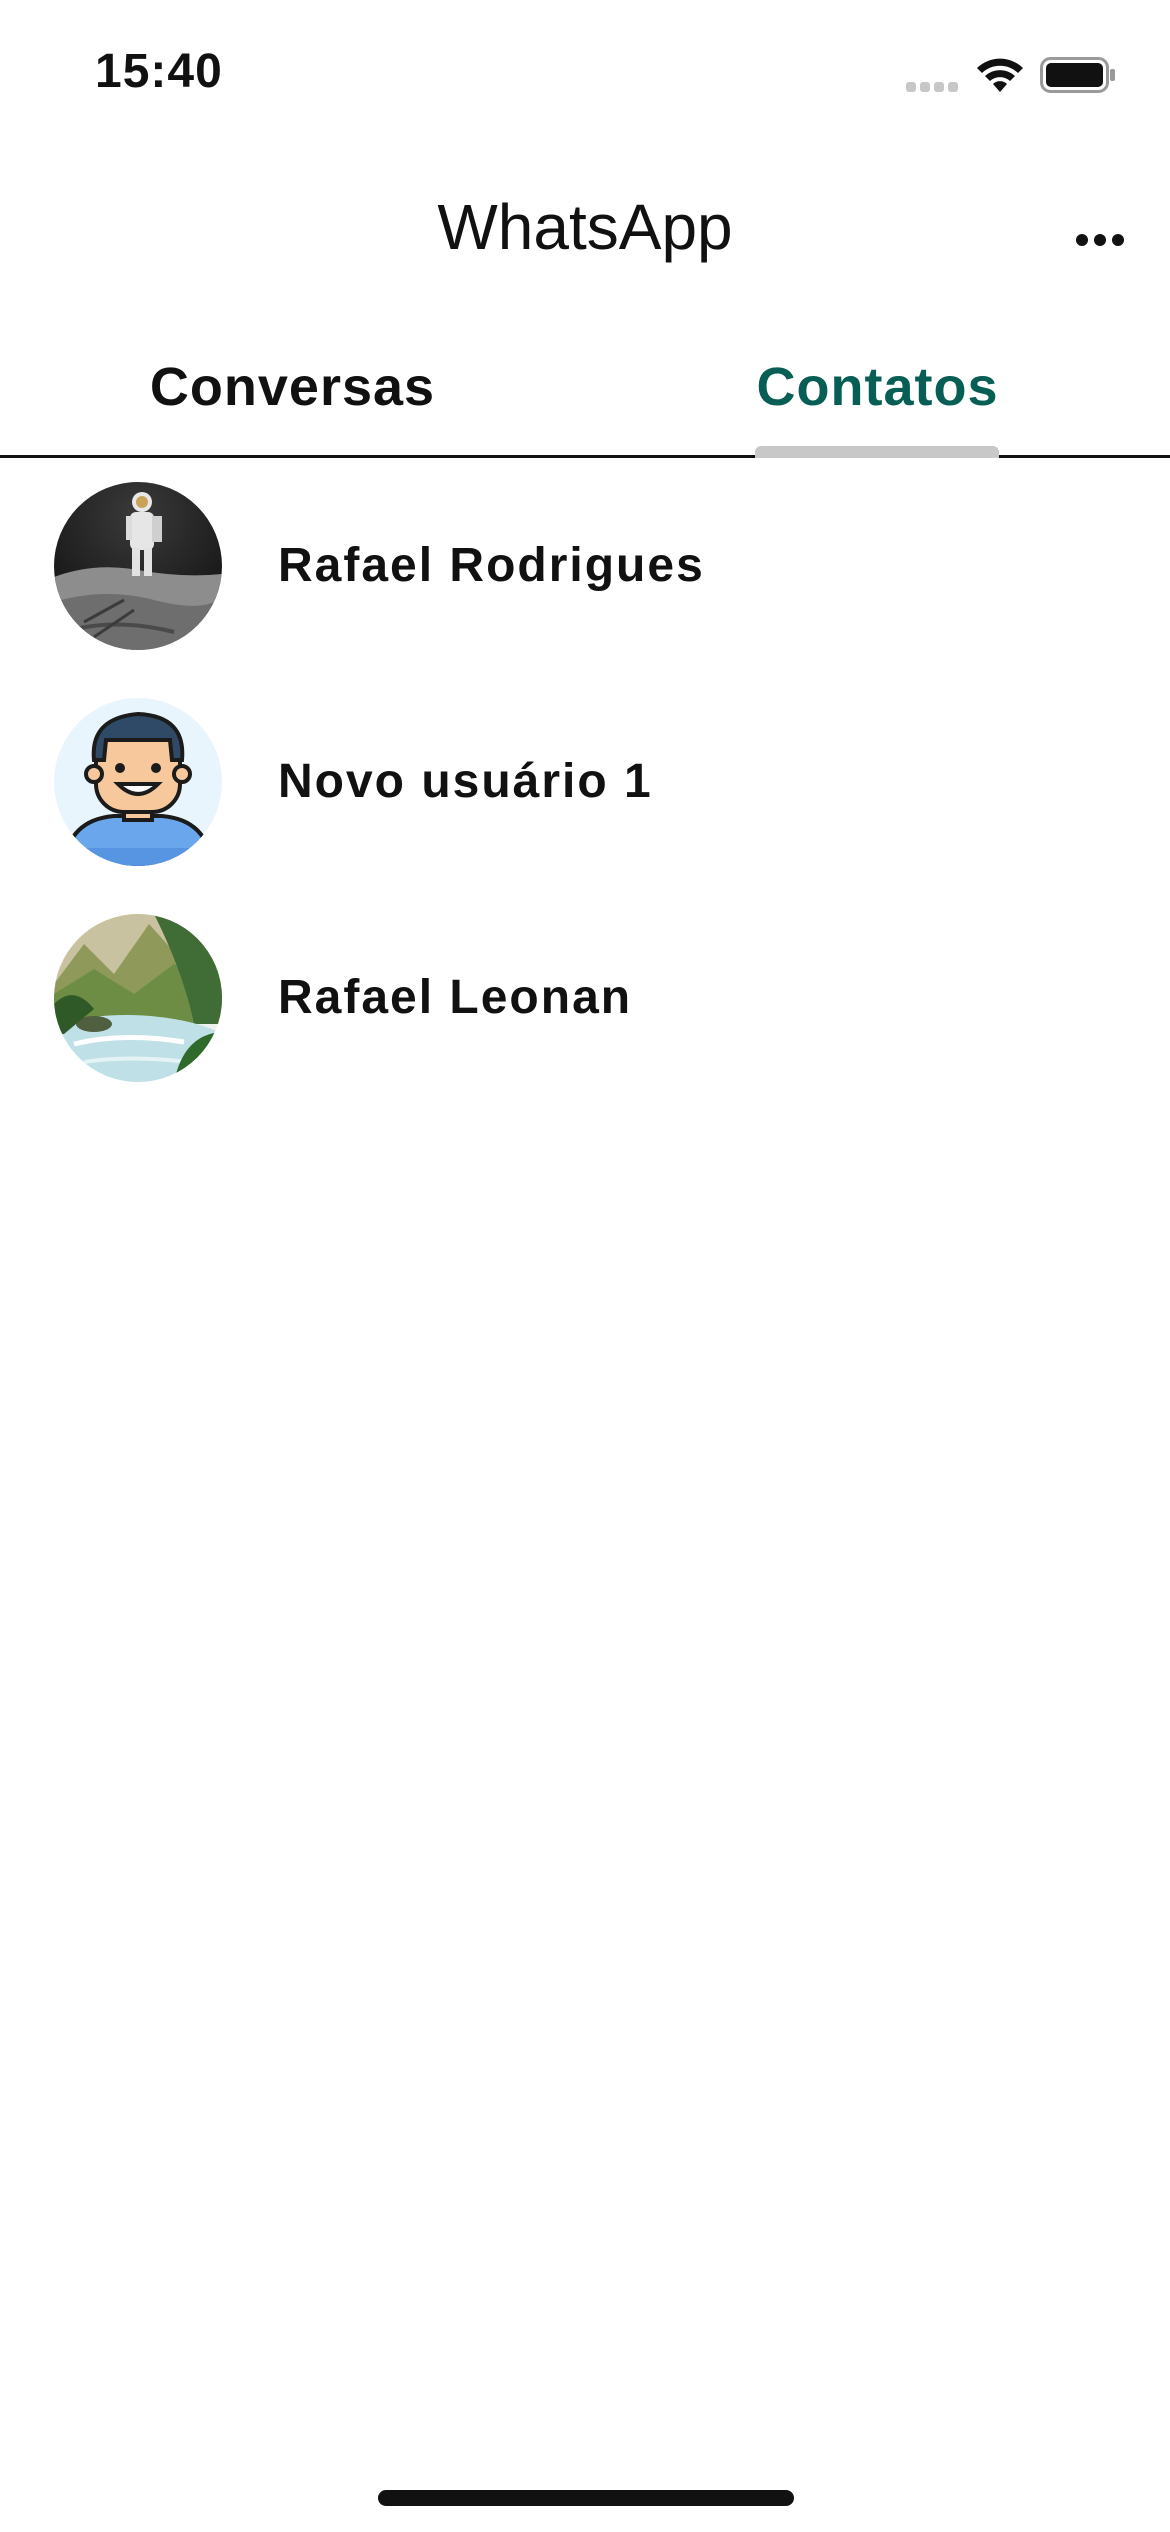 Image resolution: width=1170 pixels, height=2532 pixels. What do you see at coordinates (877, 452) in the screenshot?
I see `tab-selected-indicator` at bounding box center [877, 452].